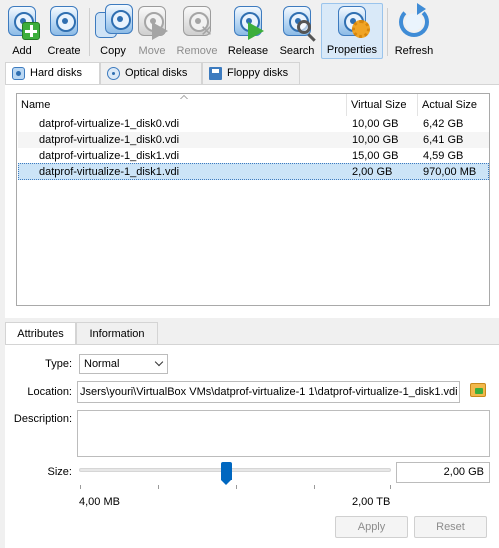  Describe the element at coordinates (379, 105) in the screenshot. I see `column-header-virtual-size-label: Virtual Size` at that location.